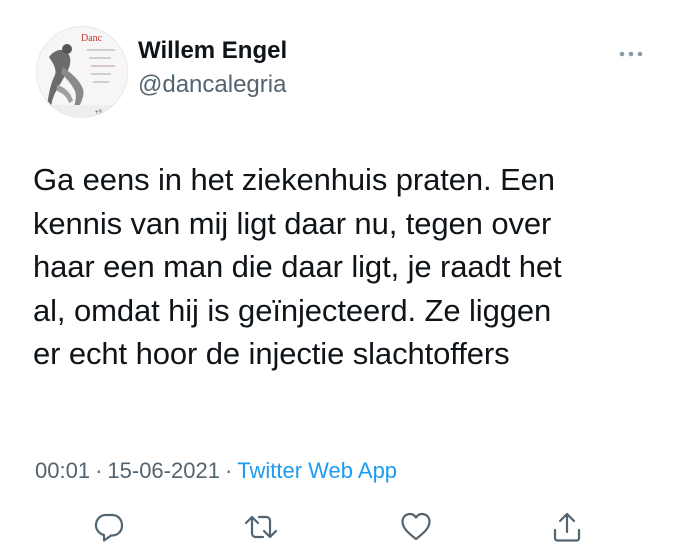  I want to click on avatar: Danc ia.com +3, so click(82, 72).